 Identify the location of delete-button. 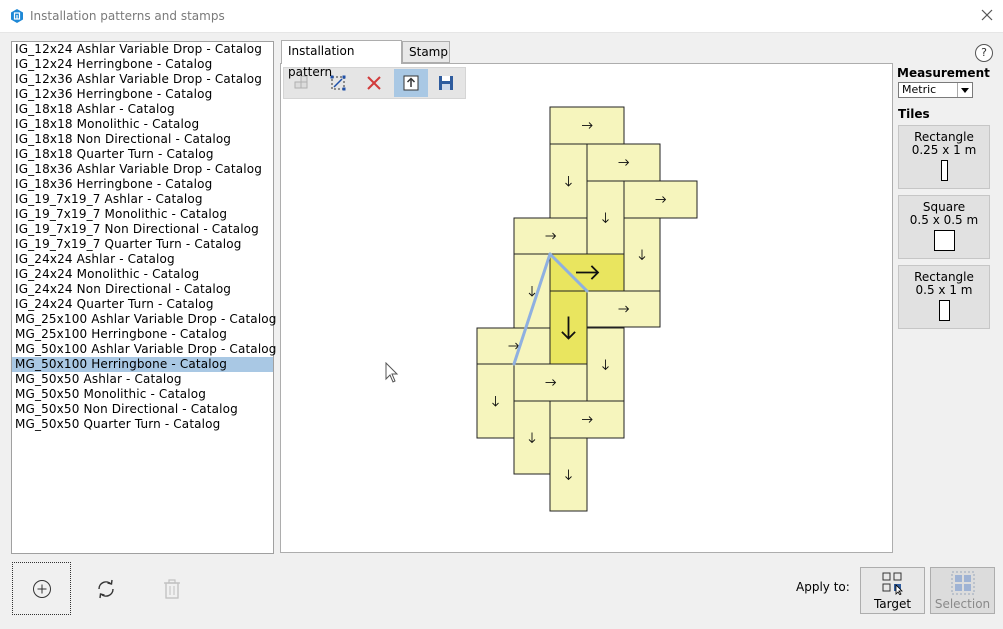
(172, 589).